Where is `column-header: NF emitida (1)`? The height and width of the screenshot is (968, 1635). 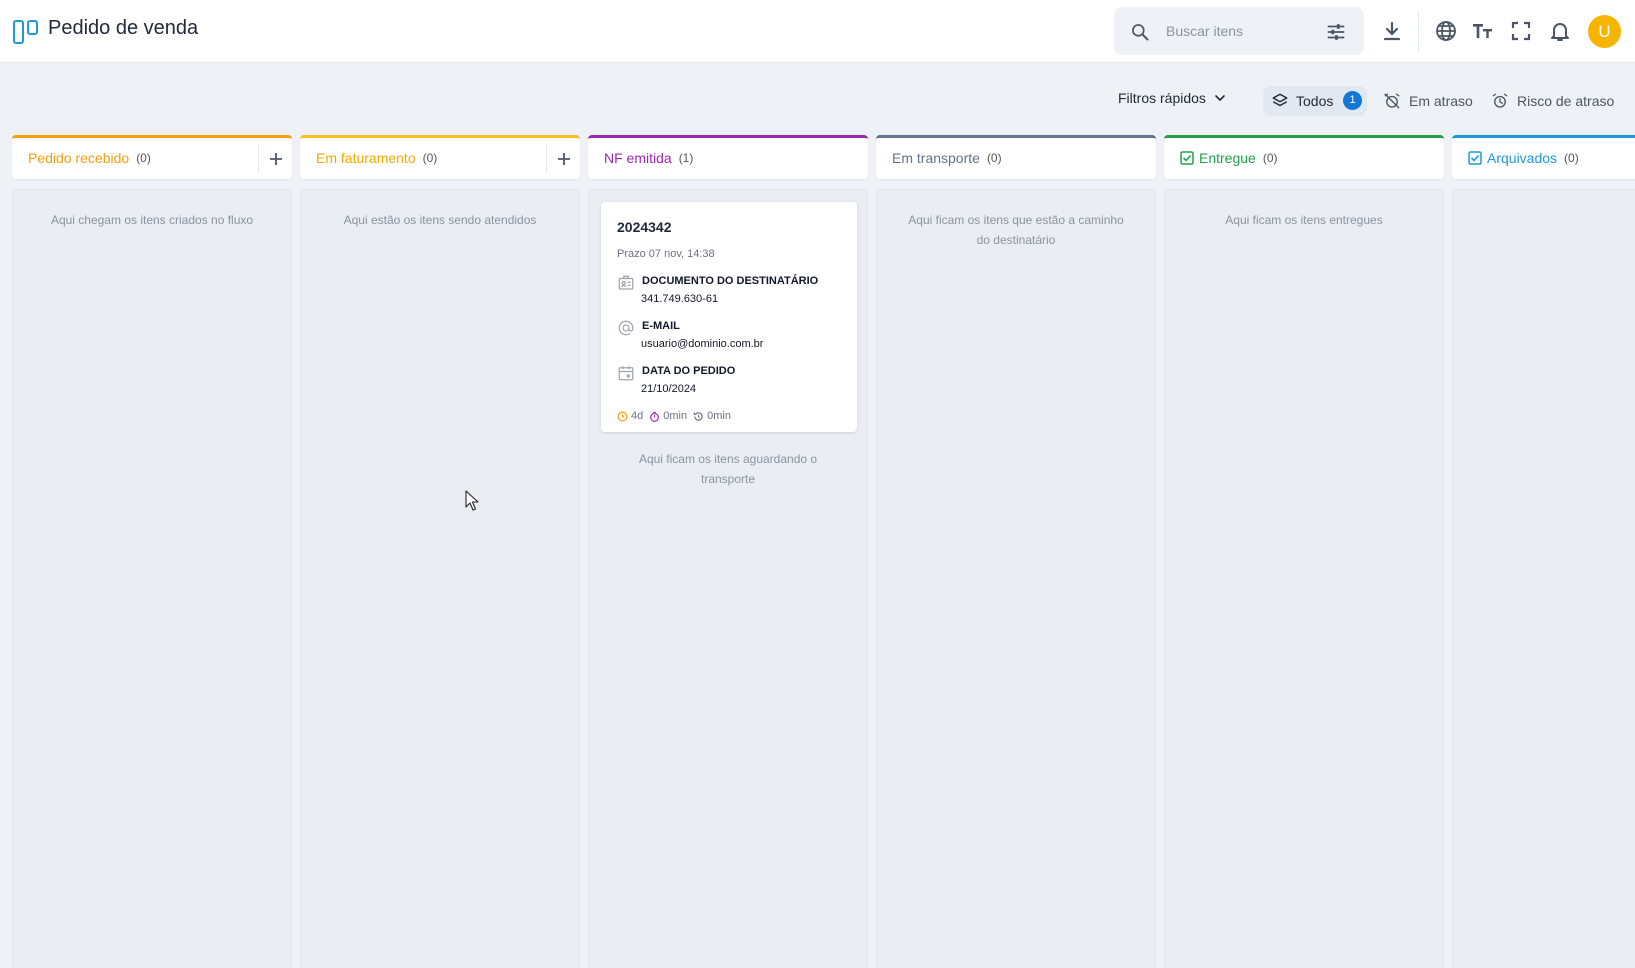 column-header: NF emitida (1) is located at coordinates (728, 157).